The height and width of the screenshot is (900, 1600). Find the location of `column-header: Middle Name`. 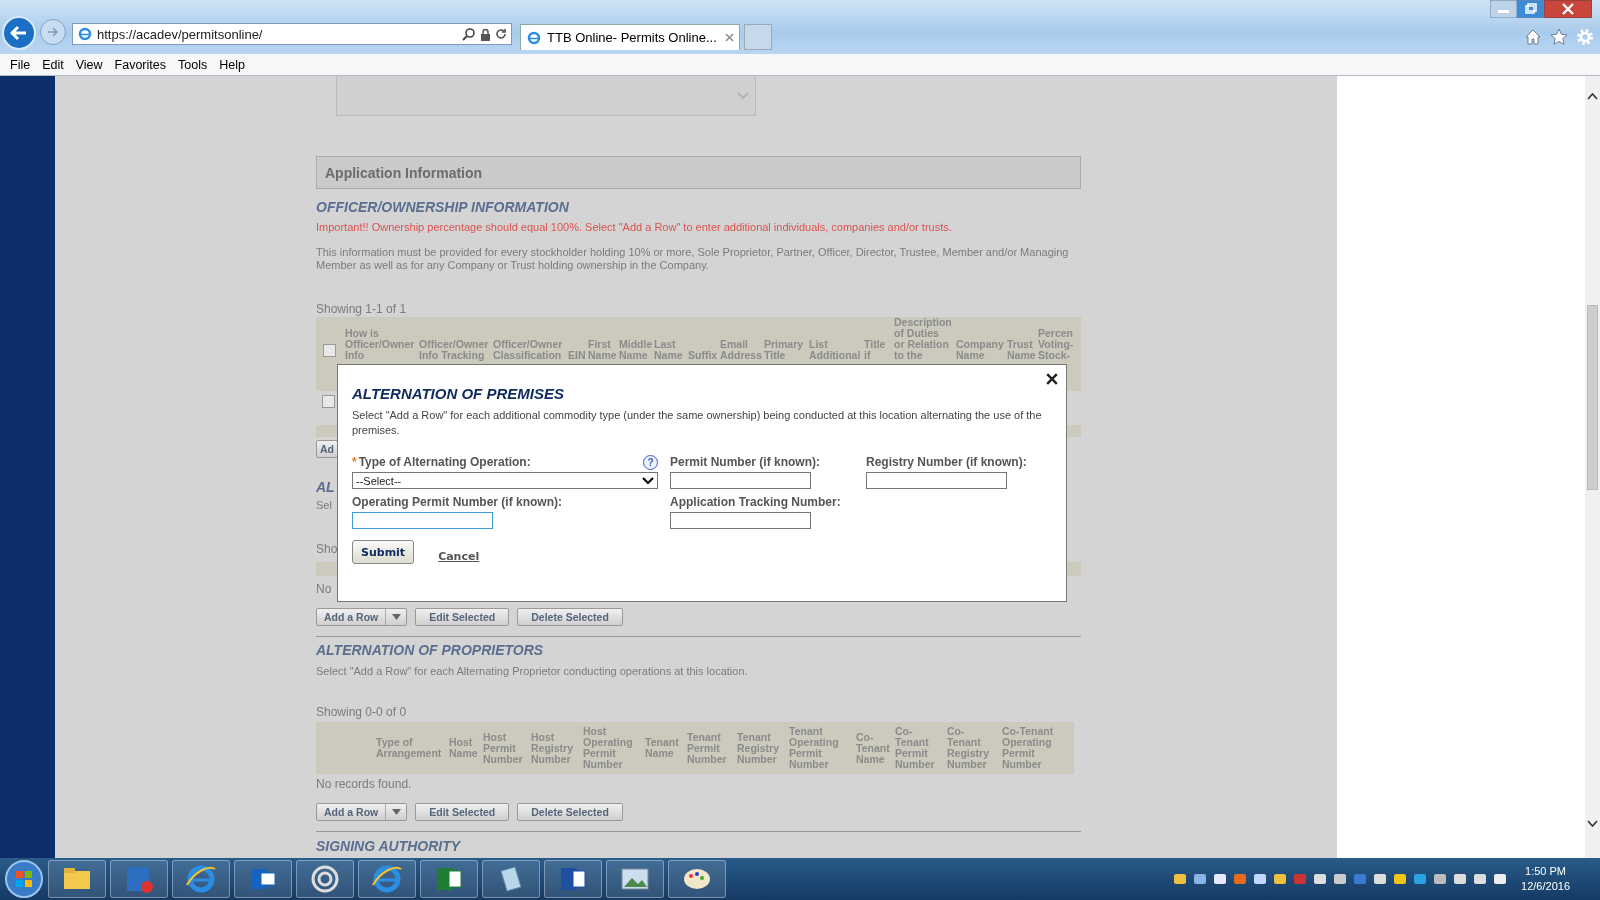

column-header: Middle Name is located at coordinates (636, 350).